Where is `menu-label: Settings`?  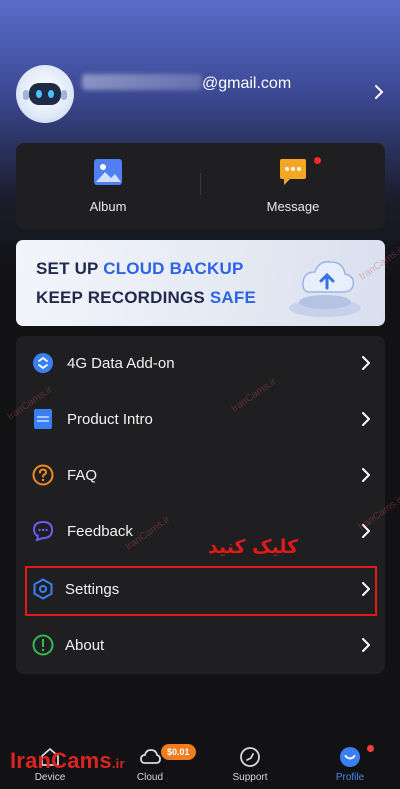
menu-label: Settings is located at coordinates (92, 589).